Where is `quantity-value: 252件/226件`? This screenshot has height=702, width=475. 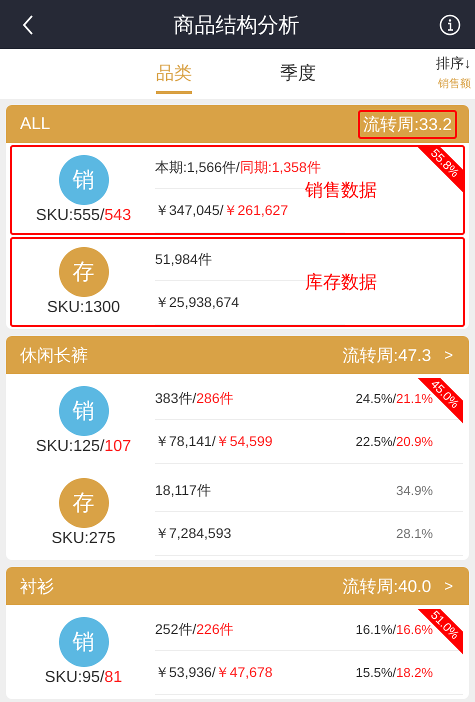 quantity-value: 252件/226件 is located at coordinates (250, 630).